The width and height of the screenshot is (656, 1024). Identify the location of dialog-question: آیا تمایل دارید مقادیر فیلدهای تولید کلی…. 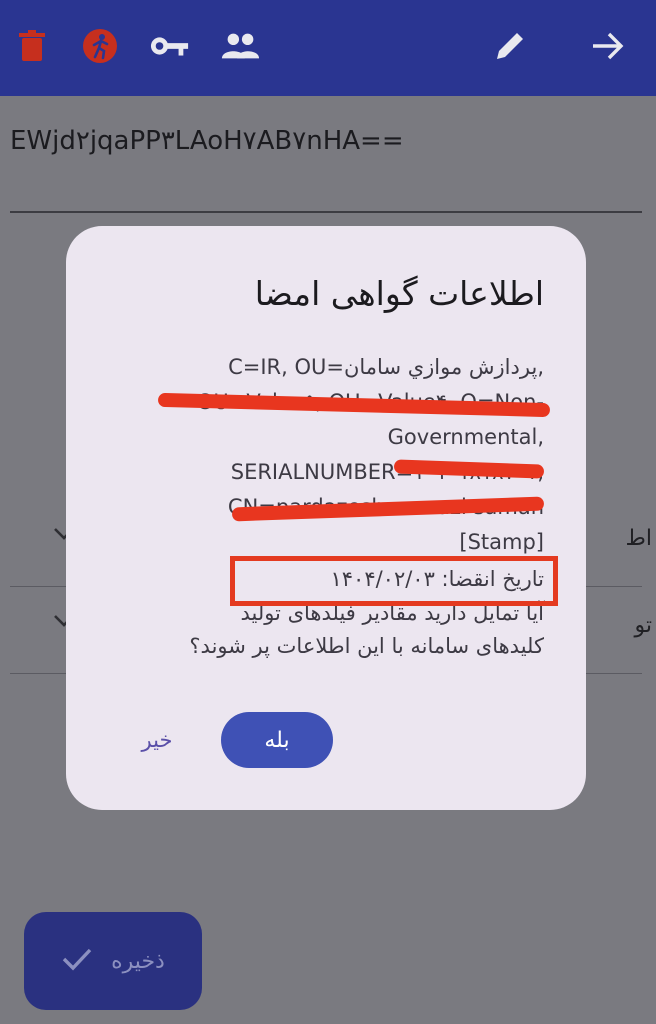
(366, 629).